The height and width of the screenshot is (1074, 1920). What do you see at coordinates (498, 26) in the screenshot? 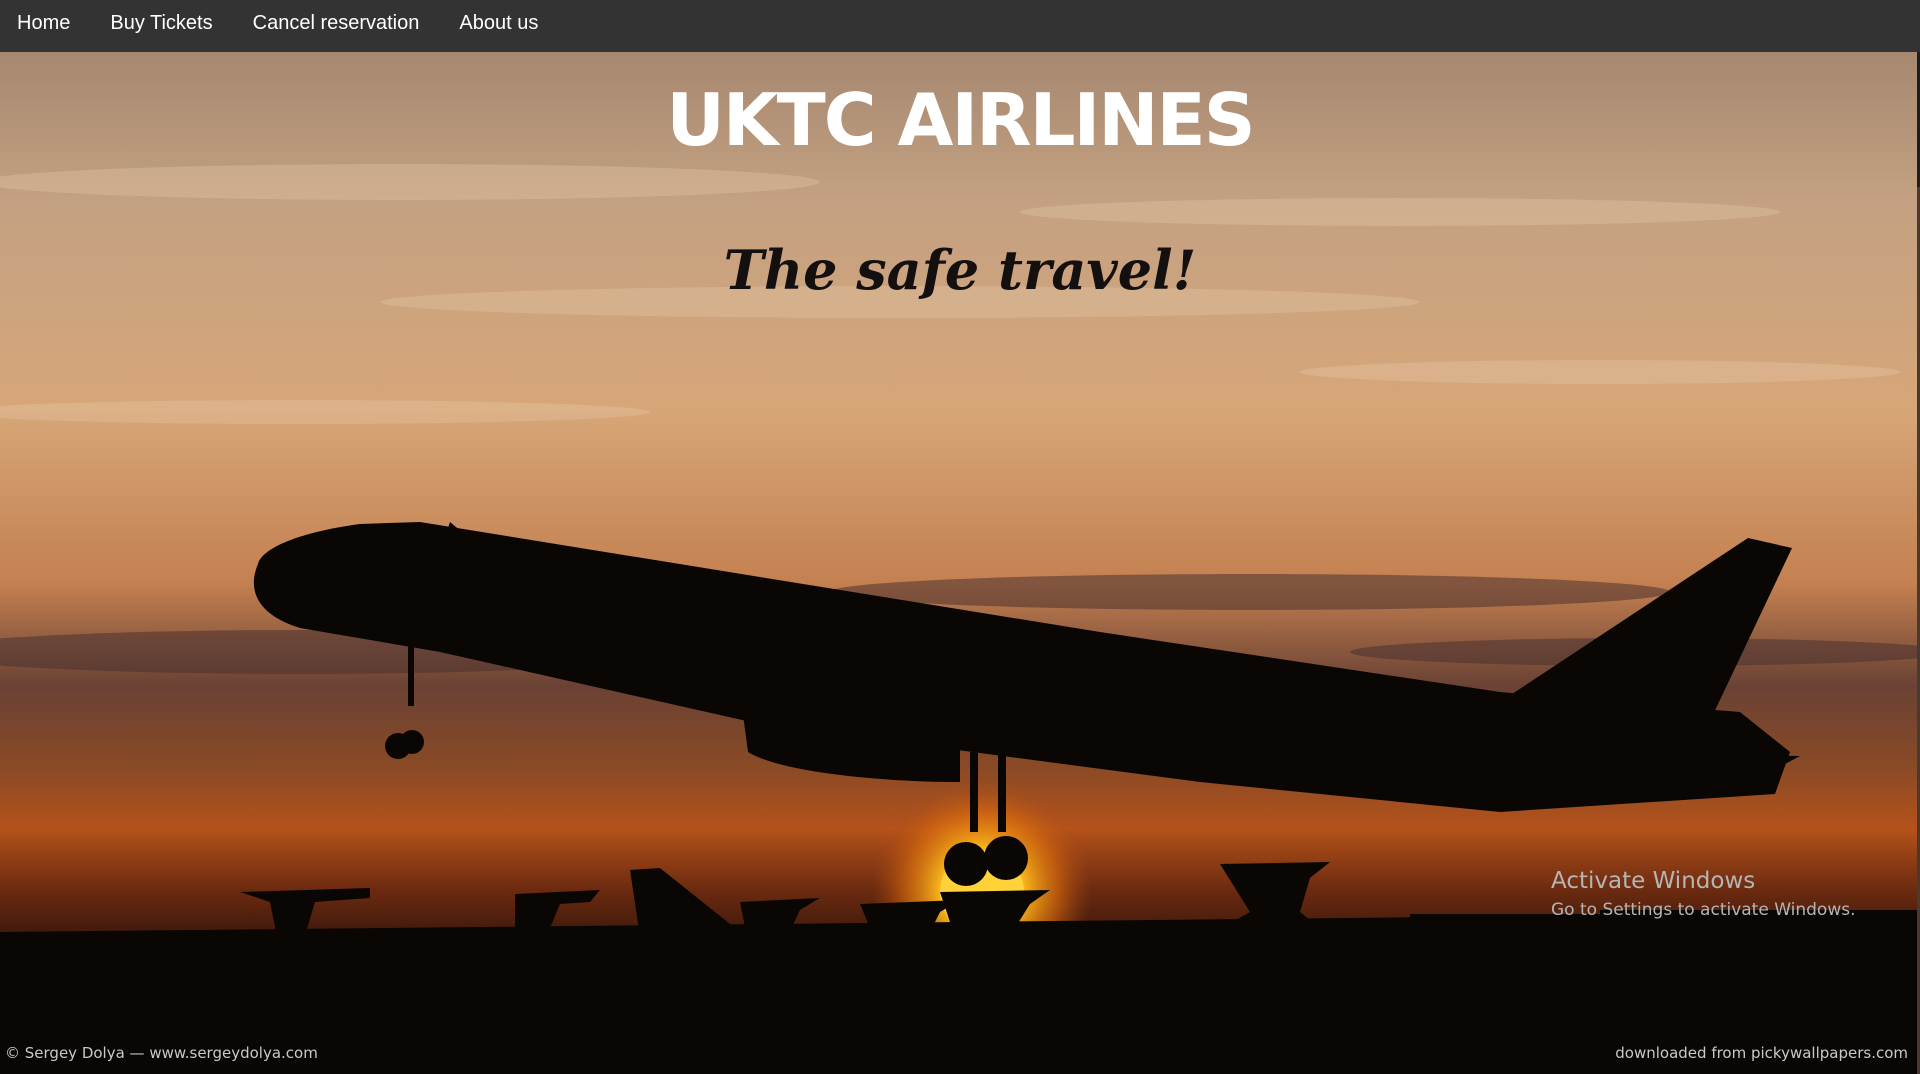
I see `nav-about-us: About us` at bounding box center [498, 26].